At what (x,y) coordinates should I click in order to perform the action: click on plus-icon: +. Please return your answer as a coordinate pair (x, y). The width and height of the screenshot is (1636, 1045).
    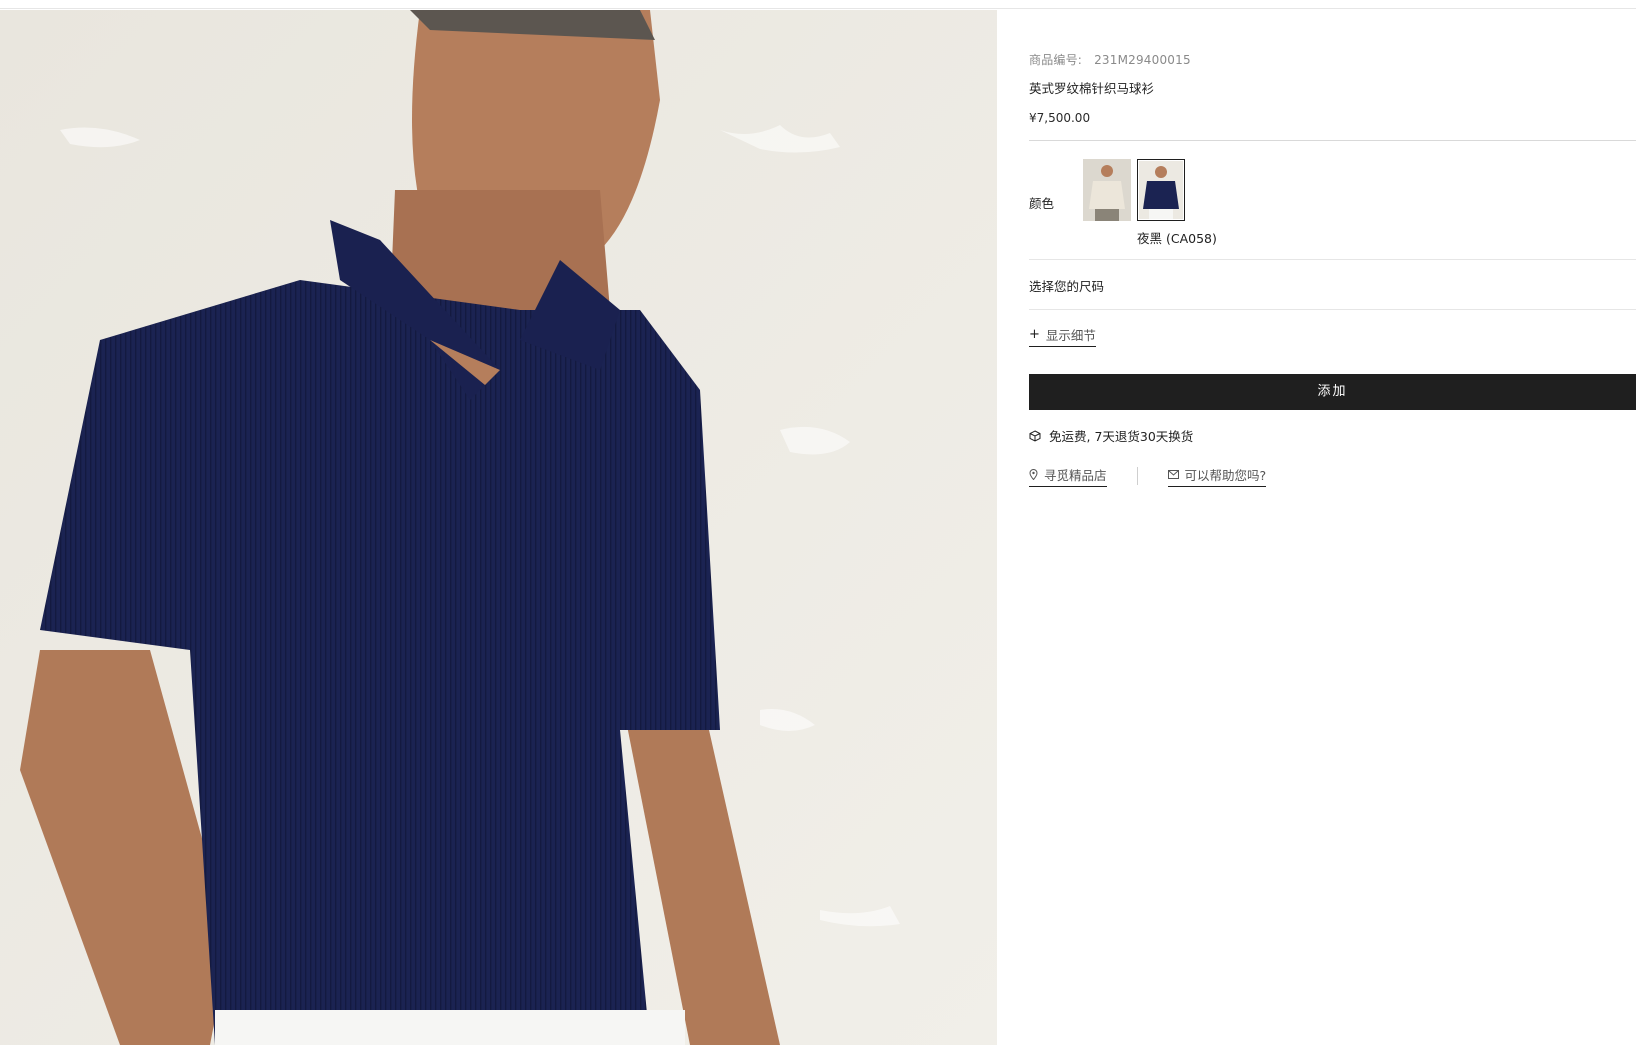
    Looking at the image, I should click on (1034, 334).